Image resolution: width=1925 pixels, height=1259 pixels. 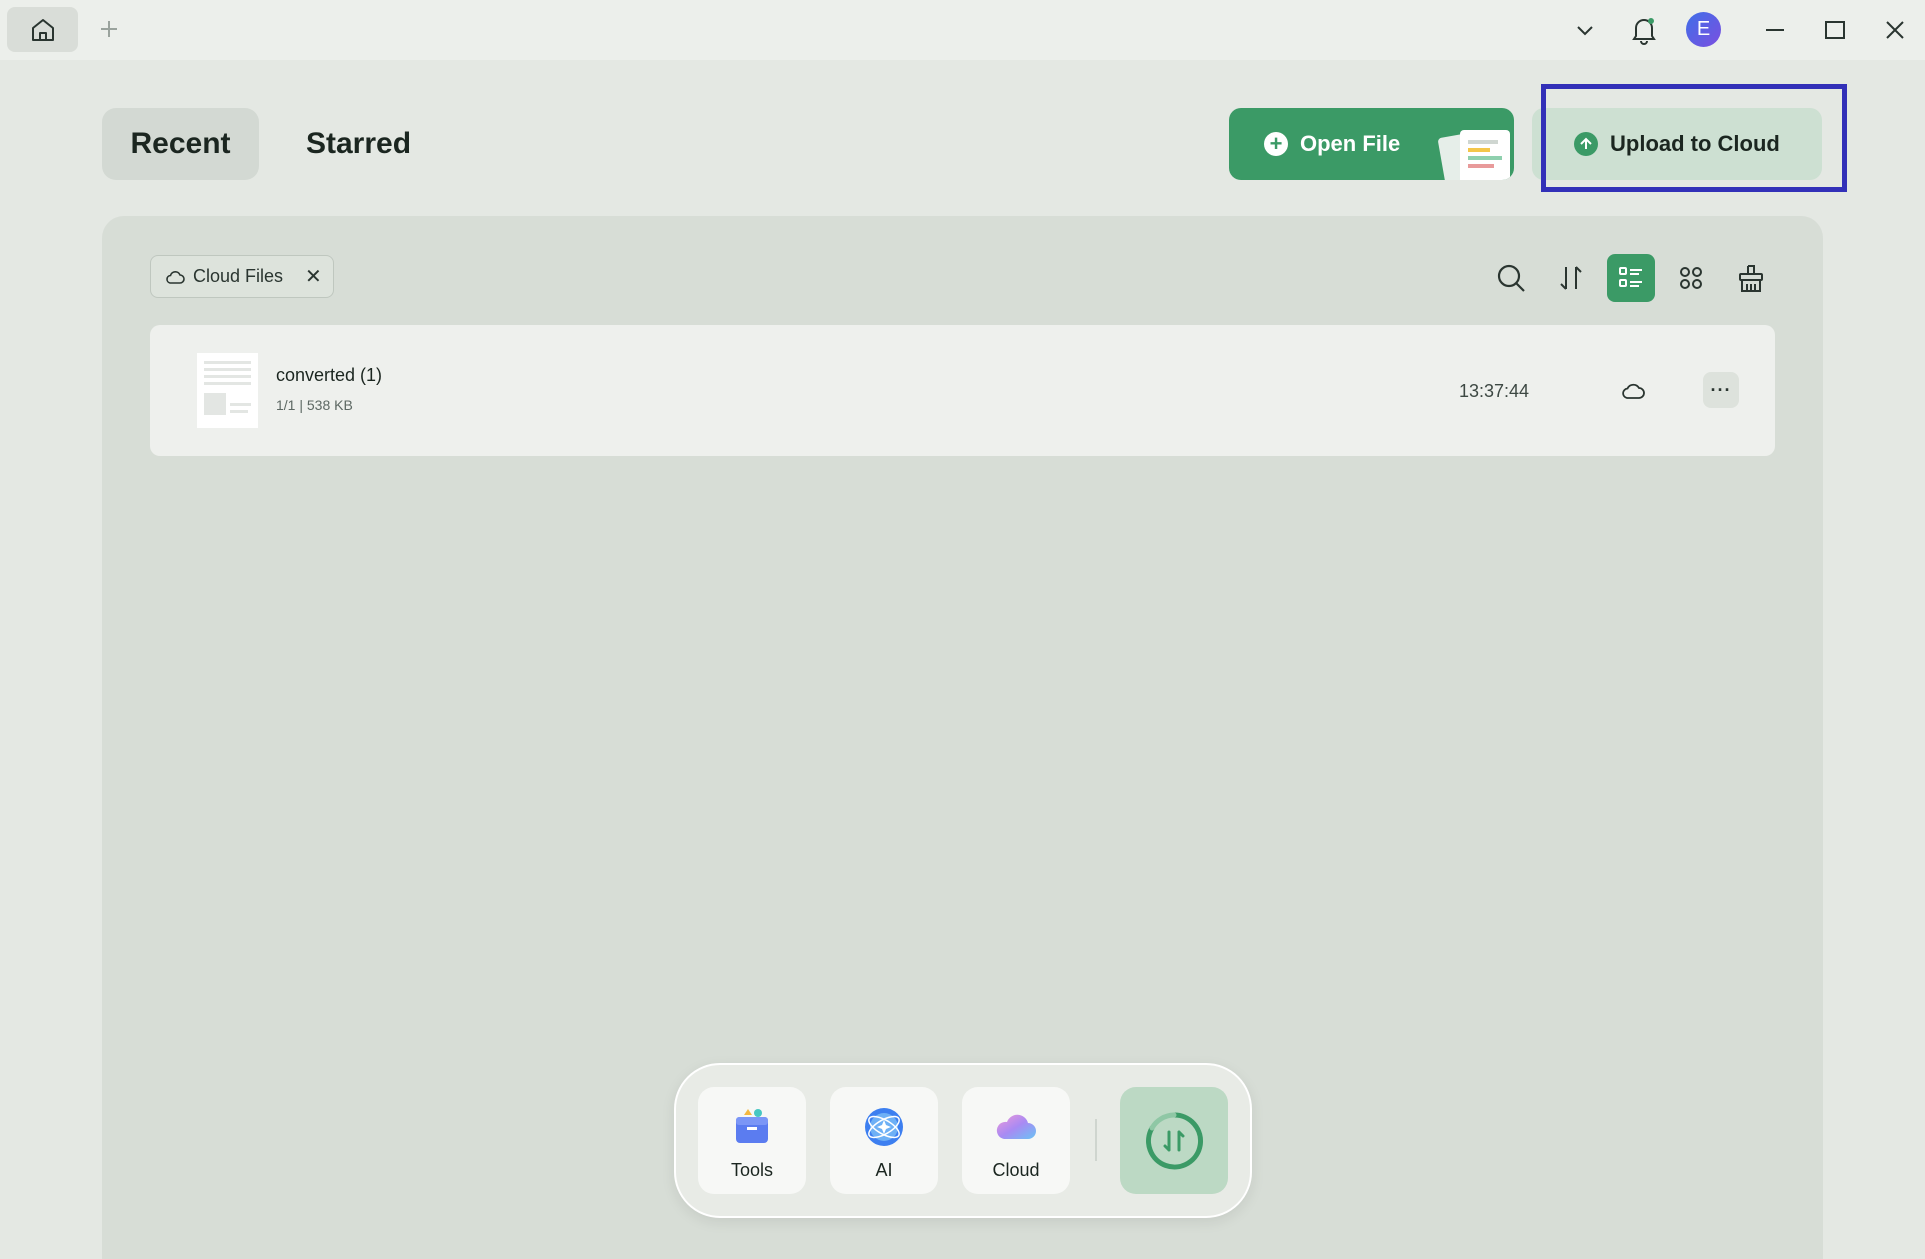 I want to click on plus-circle-icon: +, so click(x=1276, y=144).